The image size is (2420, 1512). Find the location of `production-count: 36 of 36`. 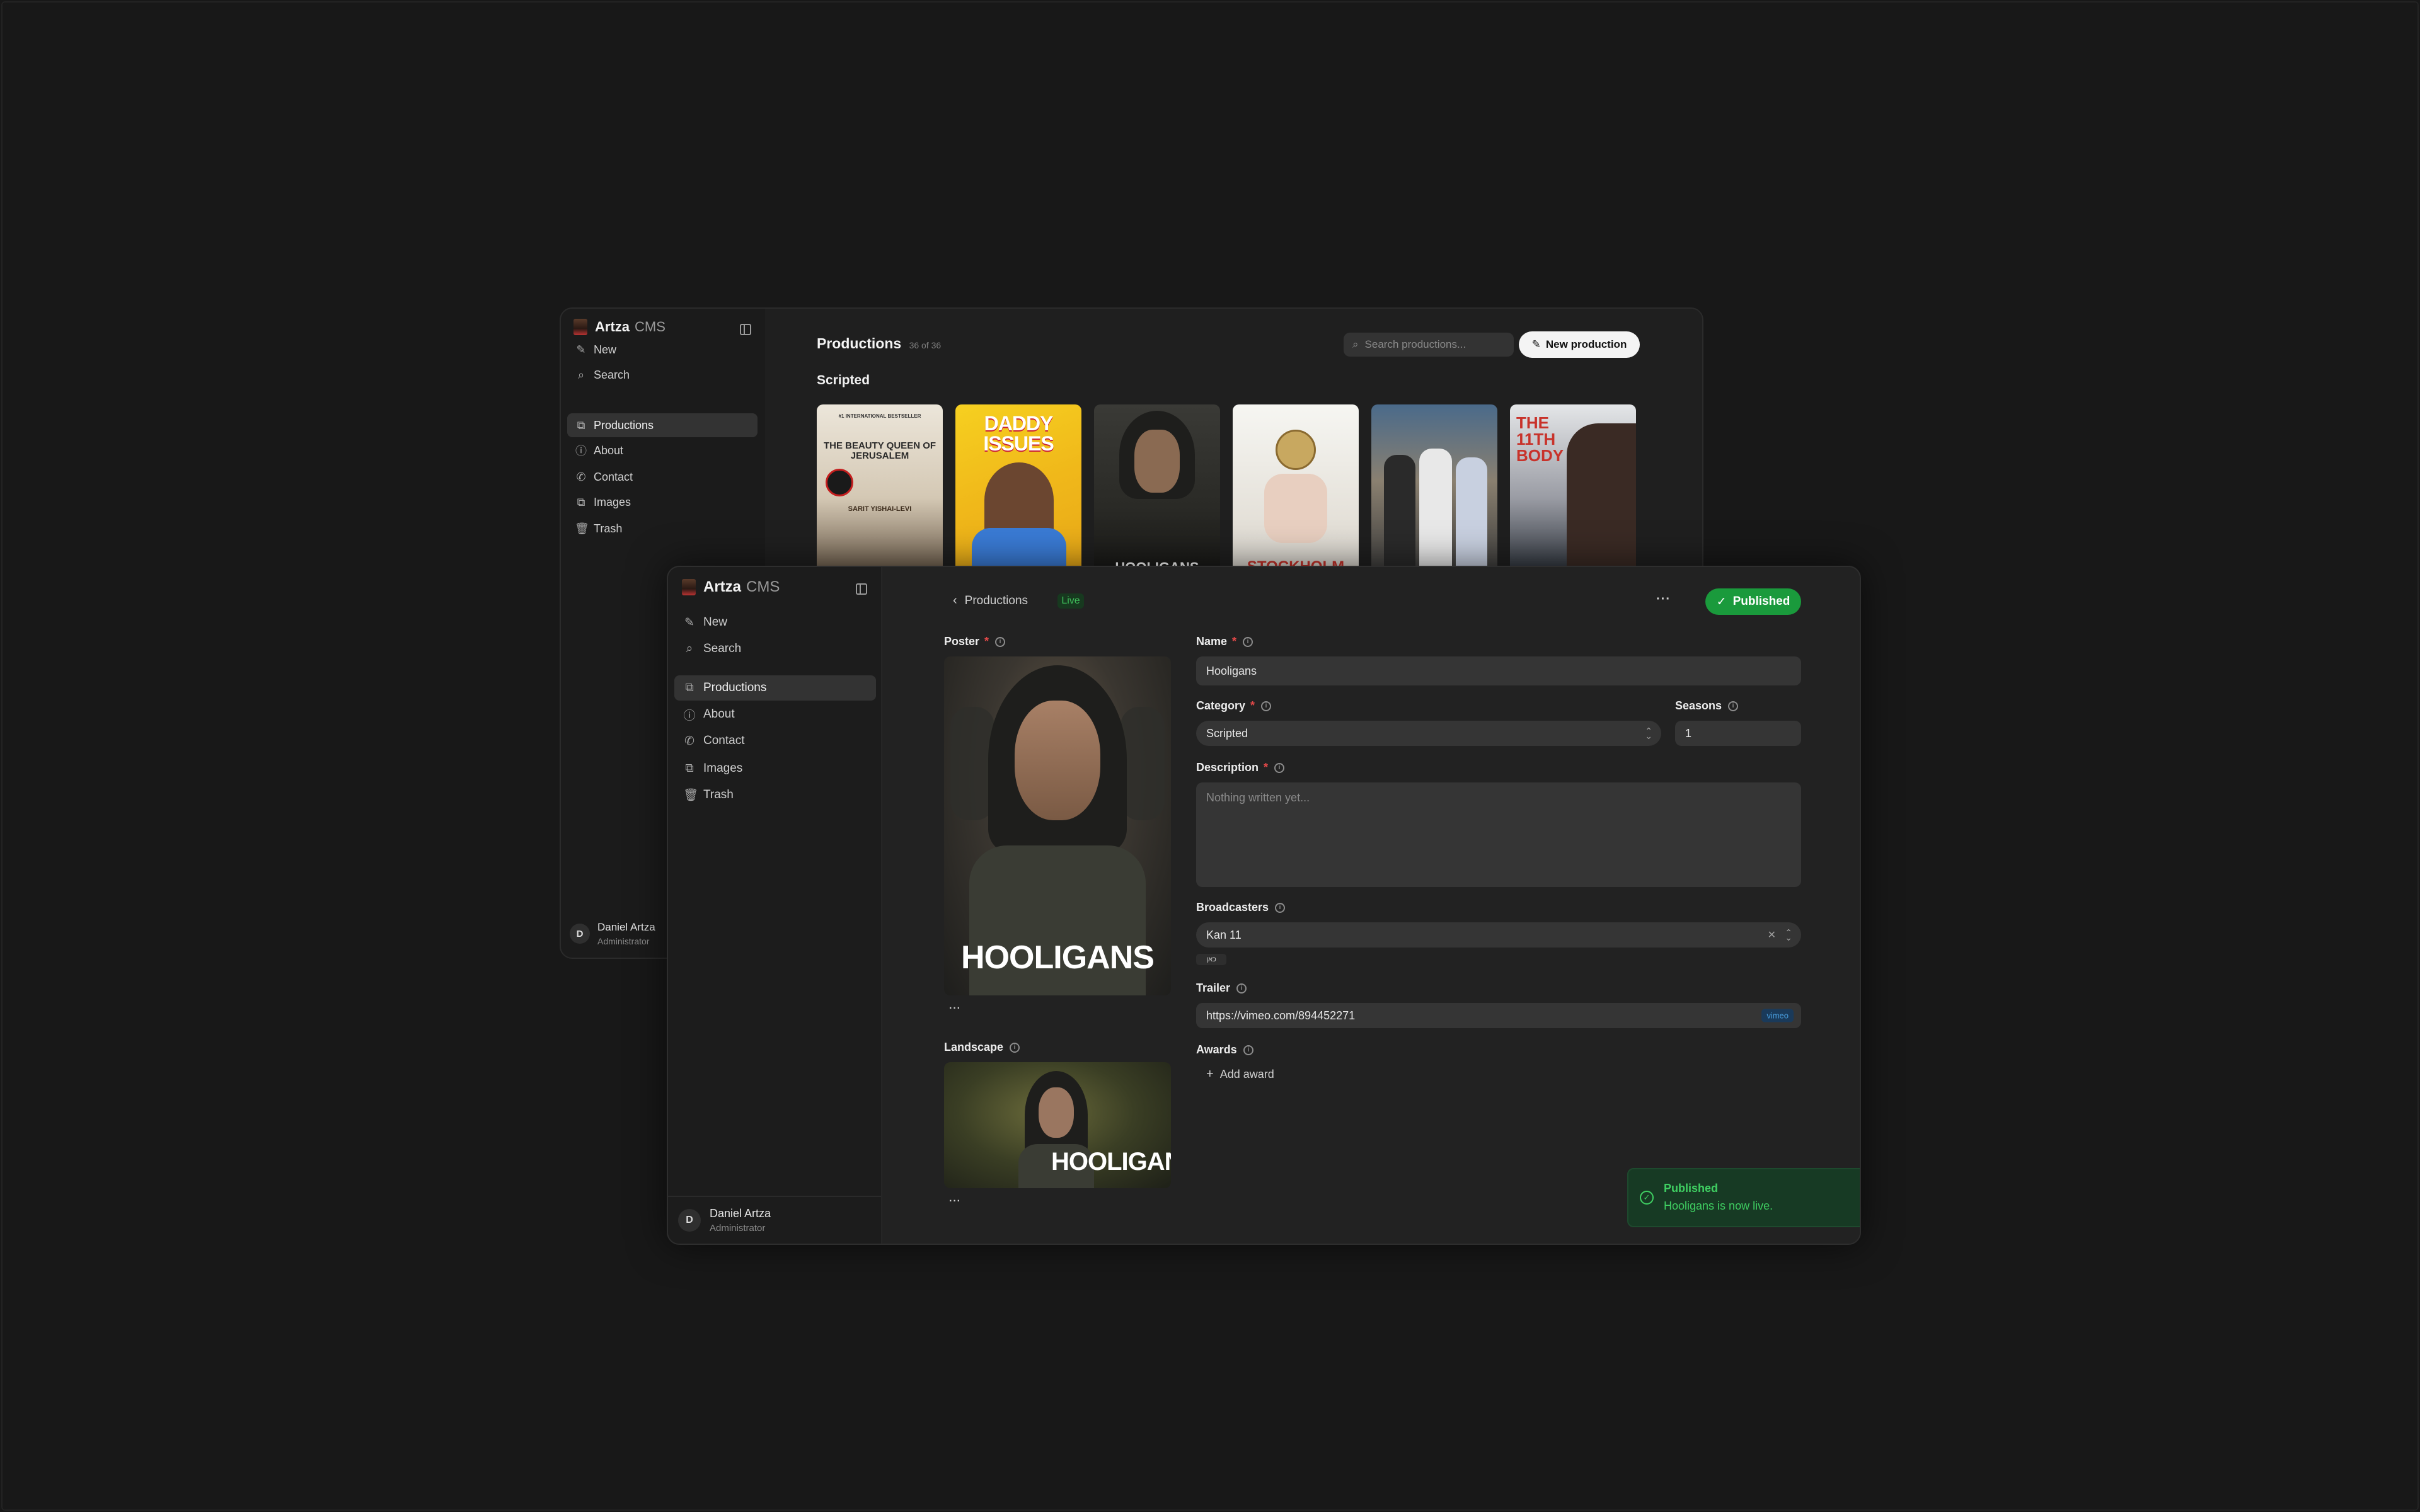

production-count: 36 of 36 is located at coordinates (926, 345).